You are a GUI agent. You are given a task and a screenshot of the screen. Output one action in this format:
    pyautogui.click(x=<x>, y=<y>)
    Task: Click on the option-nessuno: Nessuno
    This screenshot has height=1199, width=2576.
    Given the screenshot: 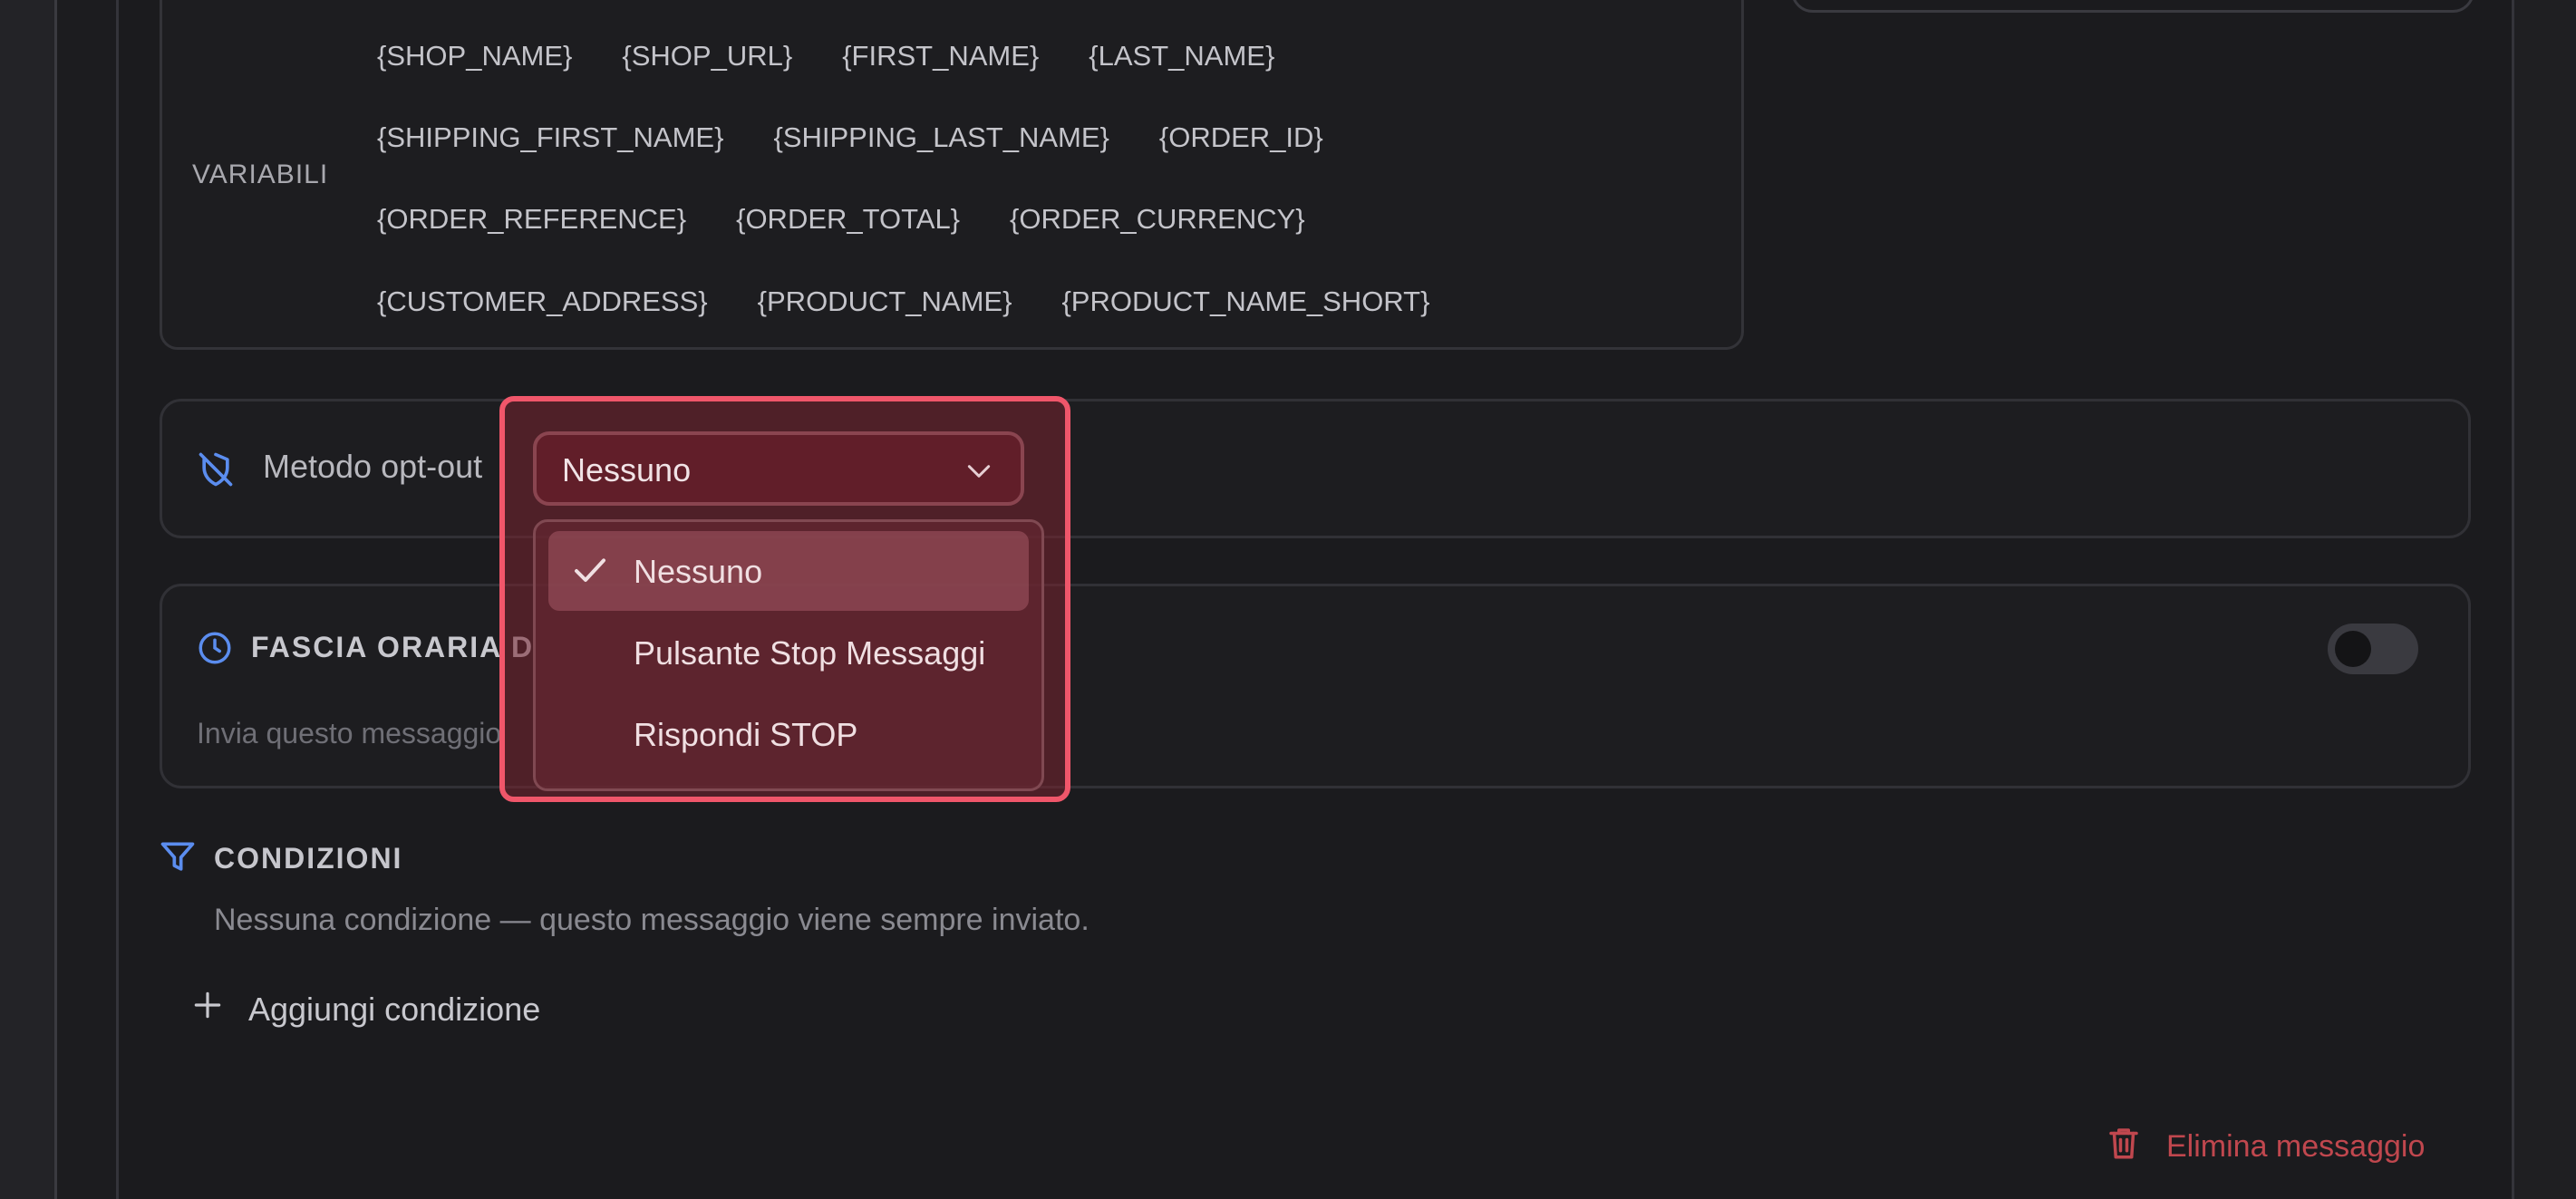 What is the action you would take?
    pyautogui.click(x=788, y=571)
    